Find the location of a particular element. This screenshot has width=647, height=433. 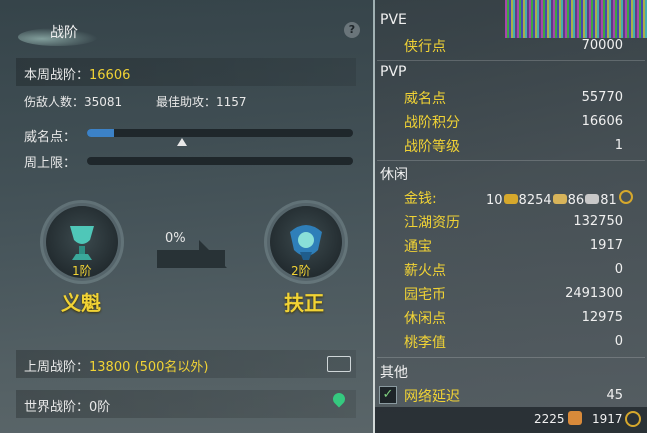

weiming-value: 55770 is located at coordinates (602, 97).